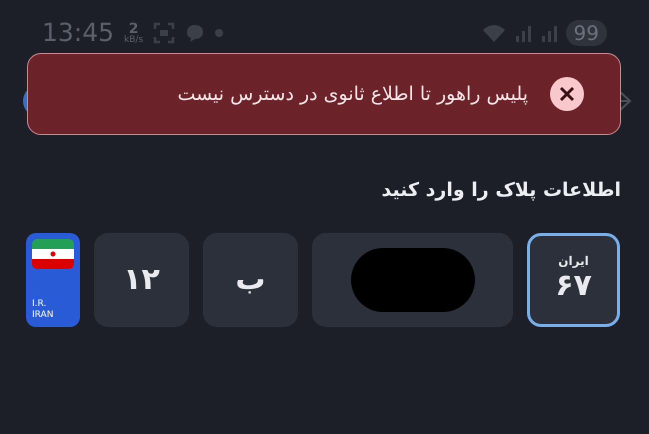 This screenshot has height=434, width=649. What do you see at coordinates (567, 94) in the screenshot?
I see `close-icon` at bounding box center [567, 94].